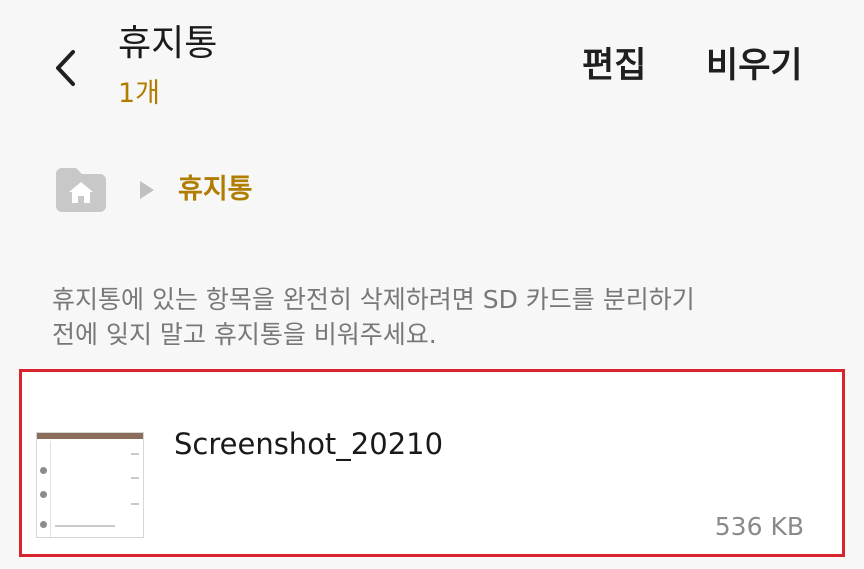 Image resolution: width=864 pixels, height=569 pixels. What do you see at coordinates (81, 190) in the screenshot?
I see `home-folder-icon` at bounding box center [81, 190].